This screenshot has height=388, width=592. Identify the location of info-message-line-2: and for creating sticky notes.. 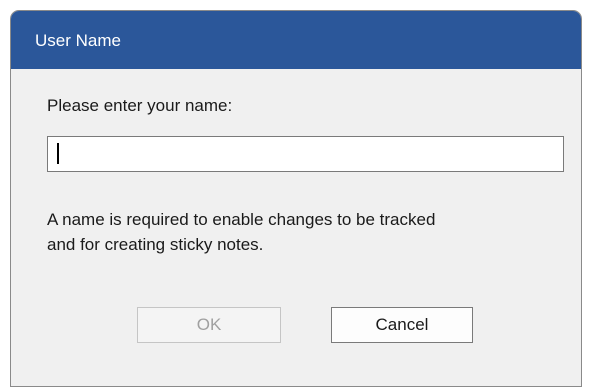
(155, 244).